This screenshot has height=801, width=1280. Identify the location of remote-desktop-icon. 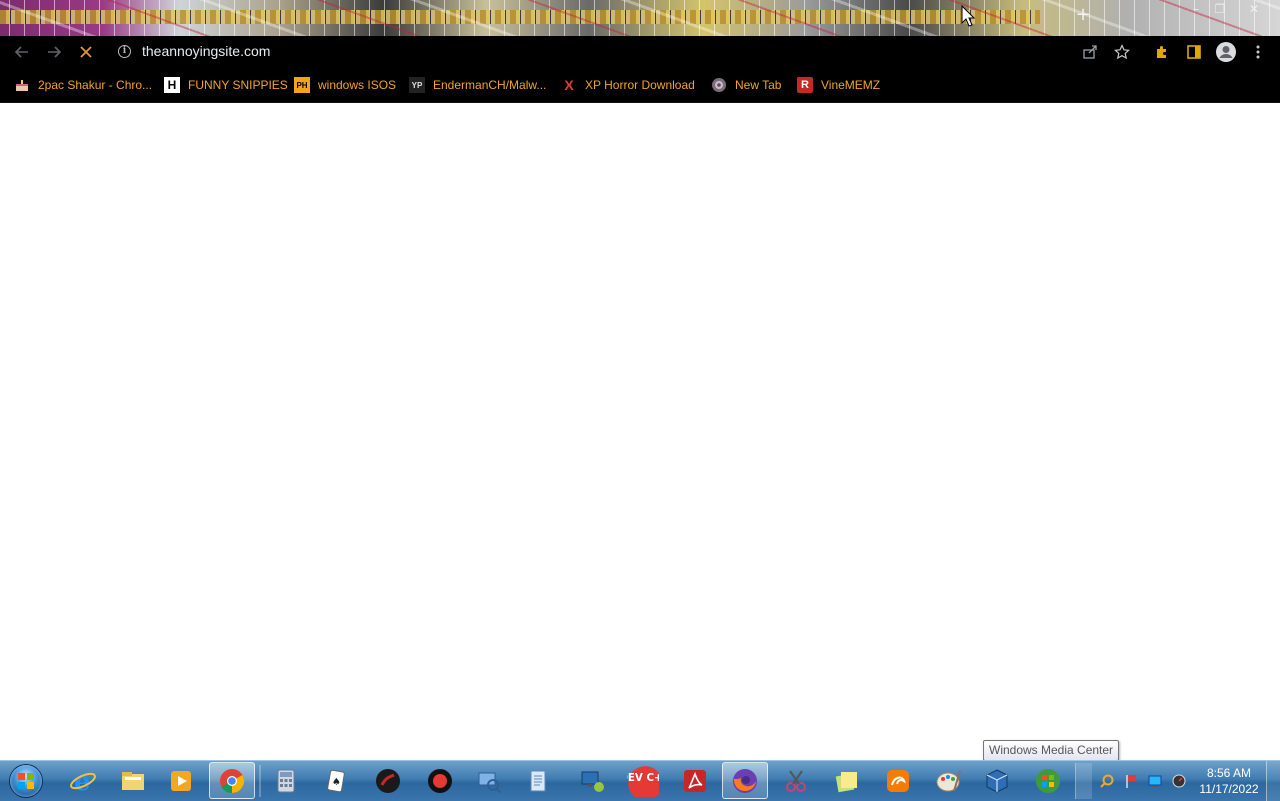
(592, 781).